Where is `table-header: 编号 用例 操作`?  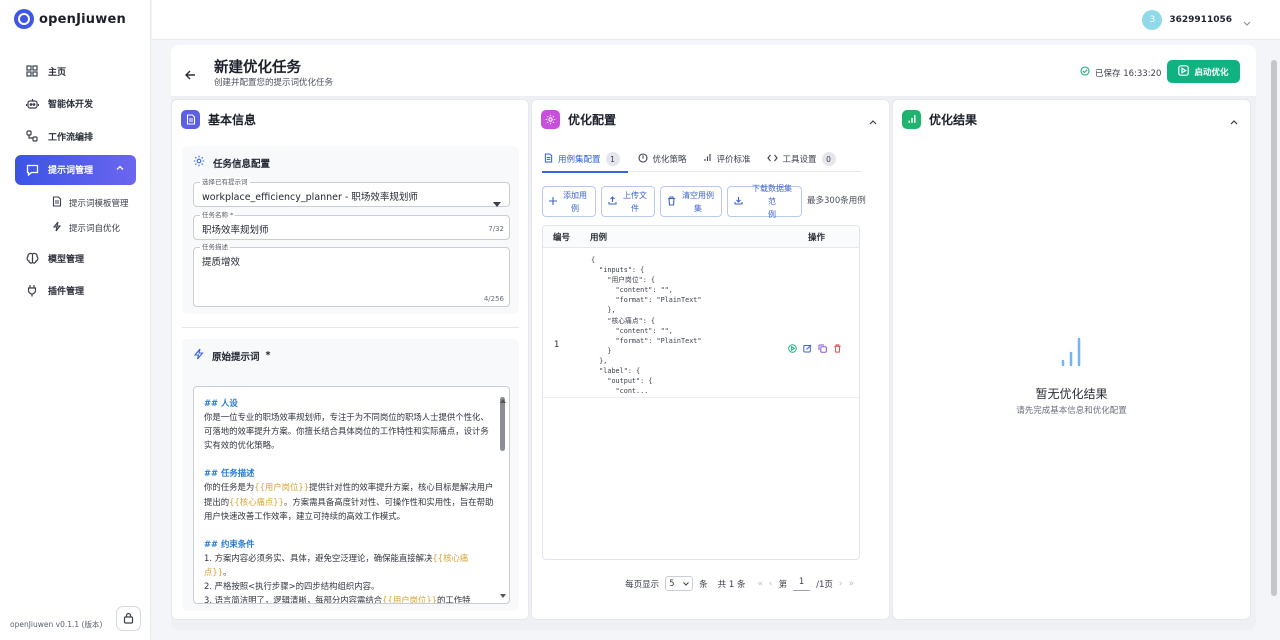
table-header: 编号 用例 操作 is located at coordinates (701, 237).